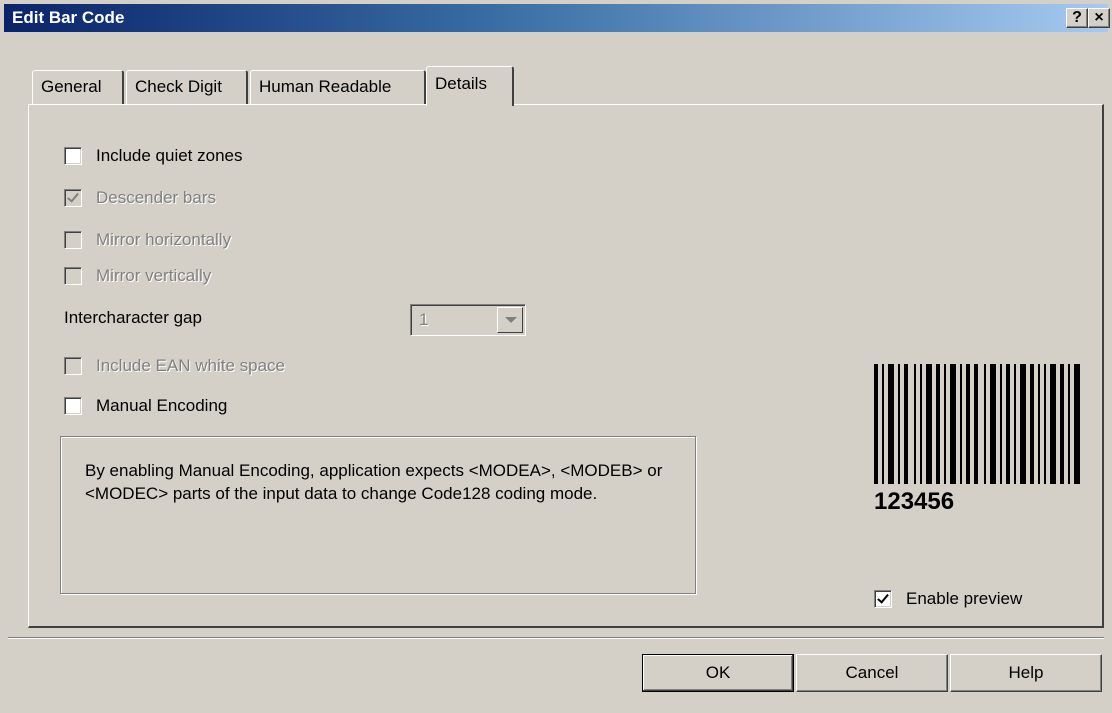  I want to click on descender-bars-checkbox: Descender bars, so click(140, 198).